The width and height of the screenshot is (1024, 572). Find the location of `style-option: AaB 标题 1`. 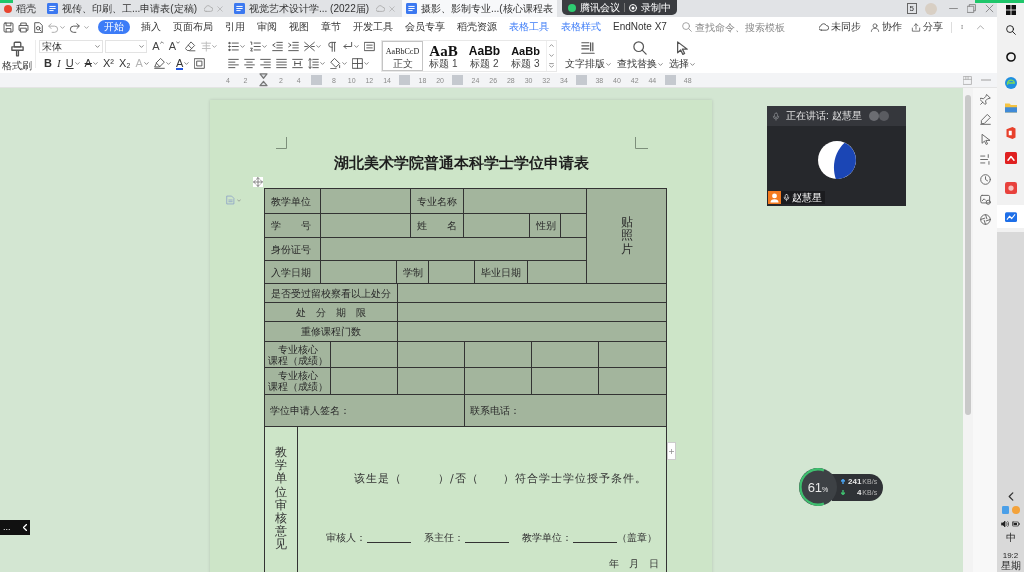

style-option: AaB 标题 1 is located at coordinates (443, 56).